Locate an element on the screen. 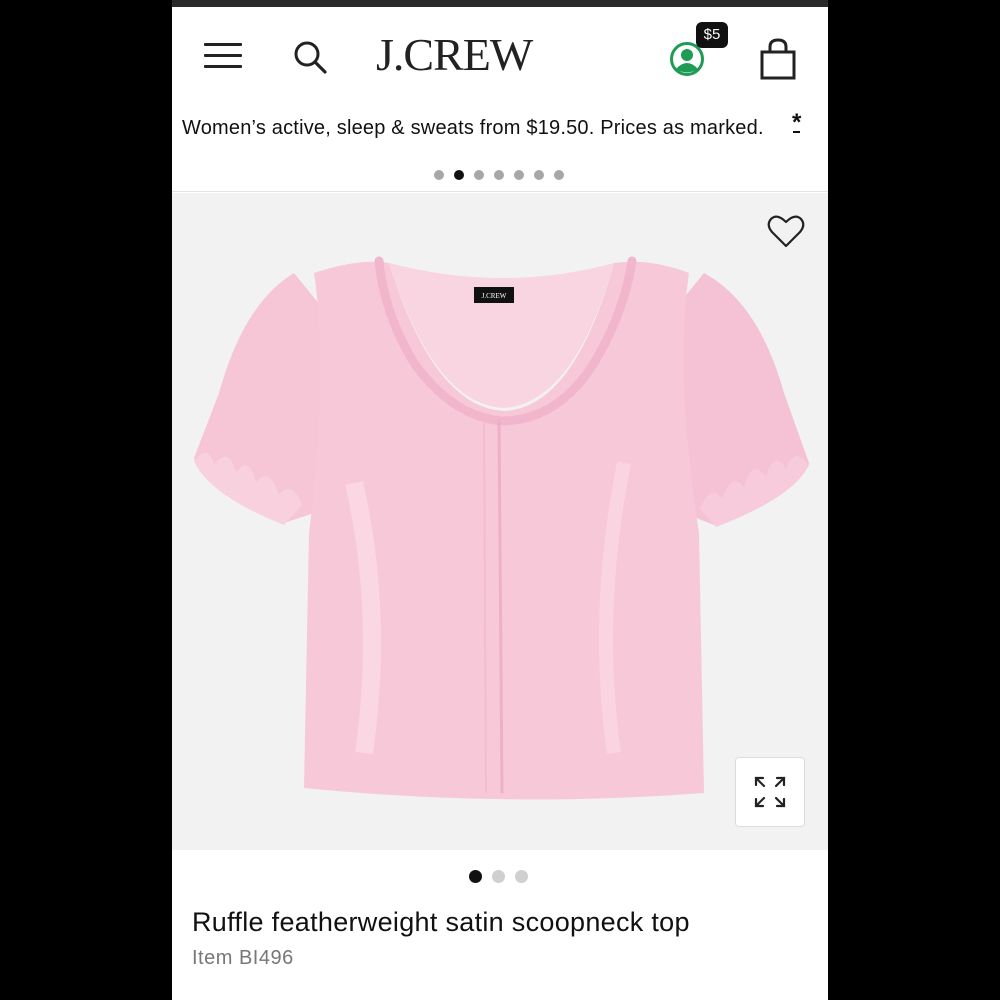 This screenshot has width=1000, height=1000. rewards-badge: $5 is located at coordinates (712, 35).